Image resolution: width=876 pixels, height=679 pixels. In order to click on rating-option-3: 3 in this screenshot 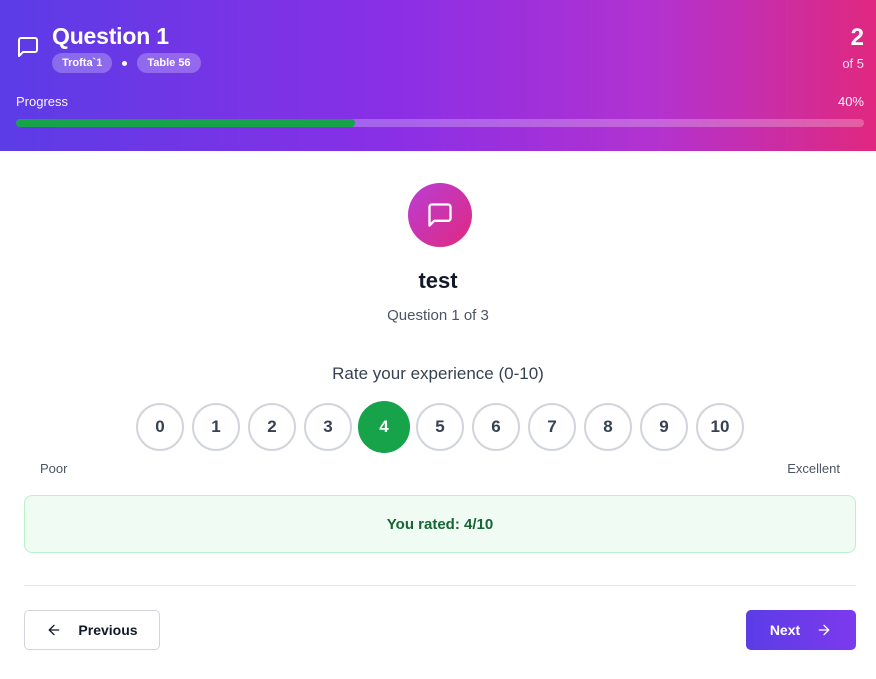, I will do `click(328, 427)`.